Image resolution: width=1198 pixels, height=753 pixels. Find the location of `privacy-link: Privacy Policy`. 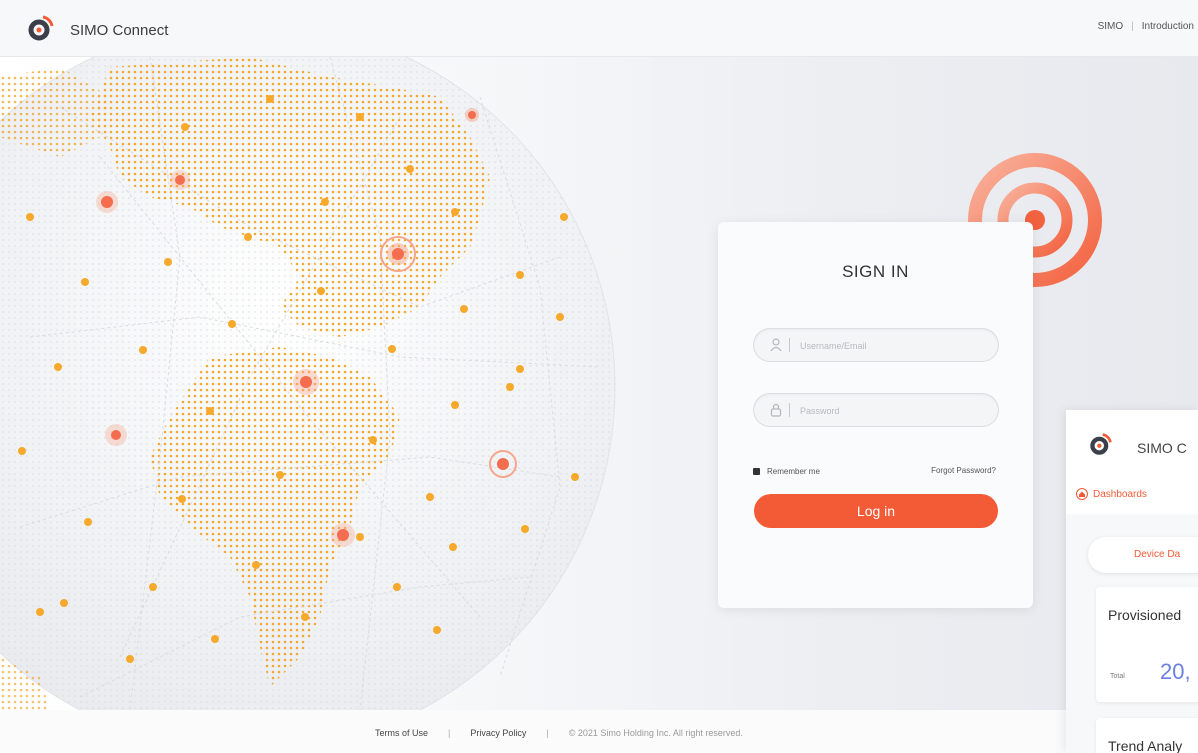

privacy-link: Privacy Policy is located at coordinates (498, 733).